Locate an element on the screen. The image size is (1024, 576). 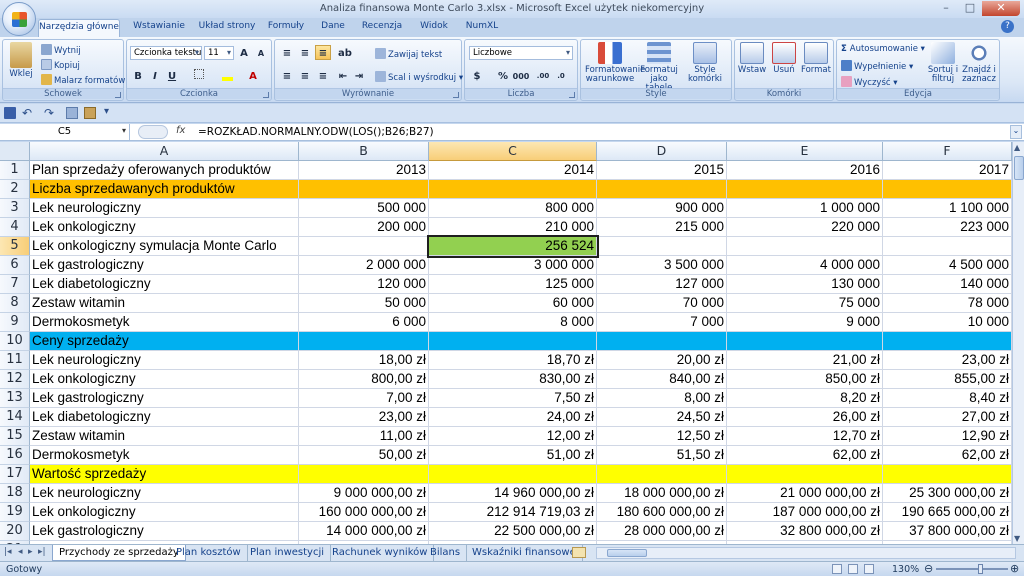
cell-f14: 27,00 zł is located at coordinates (947, 417).